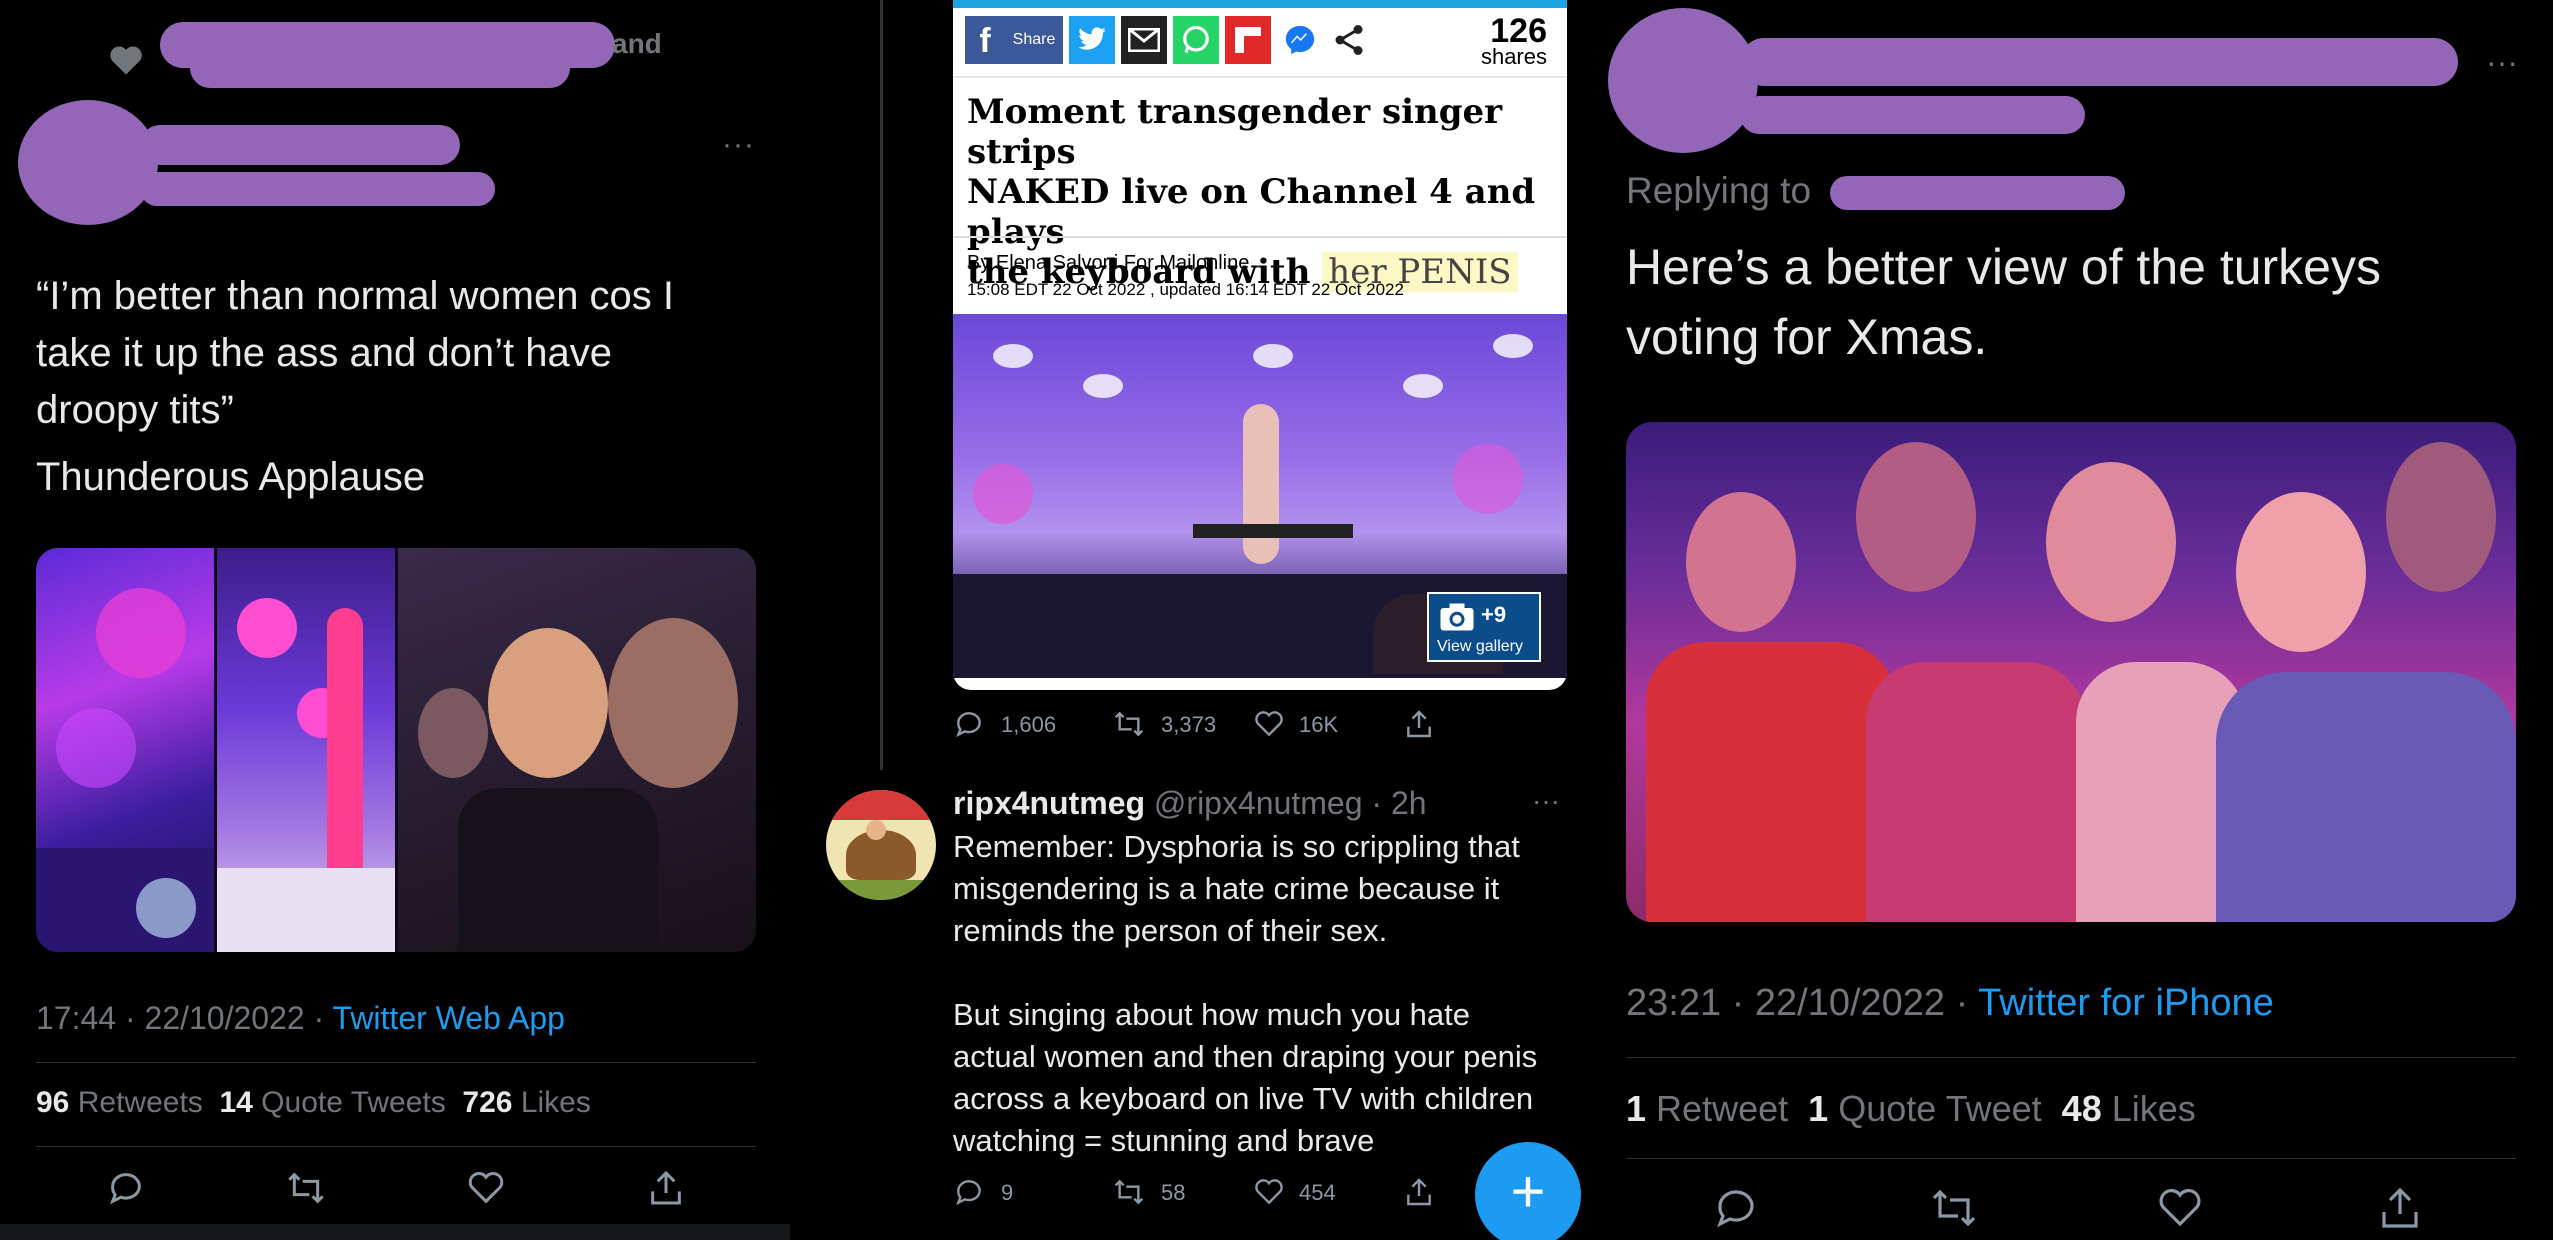 This screenshot has width=2553, height=1240. I want to click on gallery-label: View gallery, so click(1480, 646).